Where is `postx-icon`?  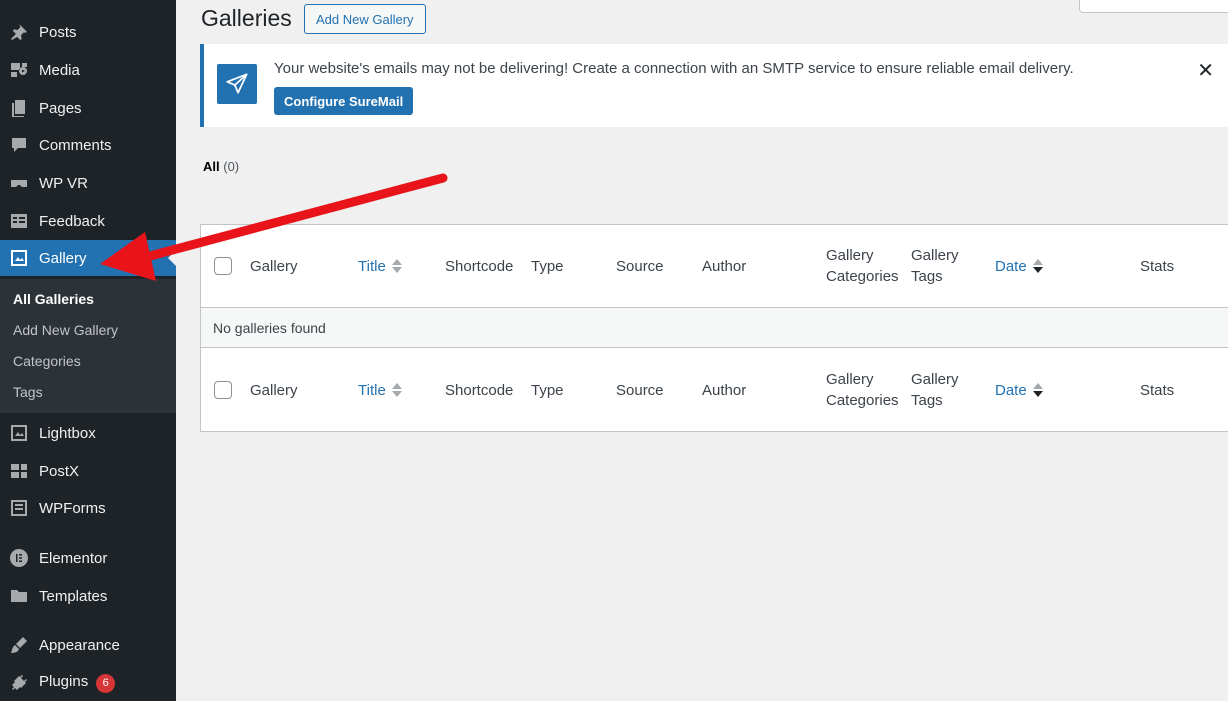 postx-icon is located at coordinates (19, 471).